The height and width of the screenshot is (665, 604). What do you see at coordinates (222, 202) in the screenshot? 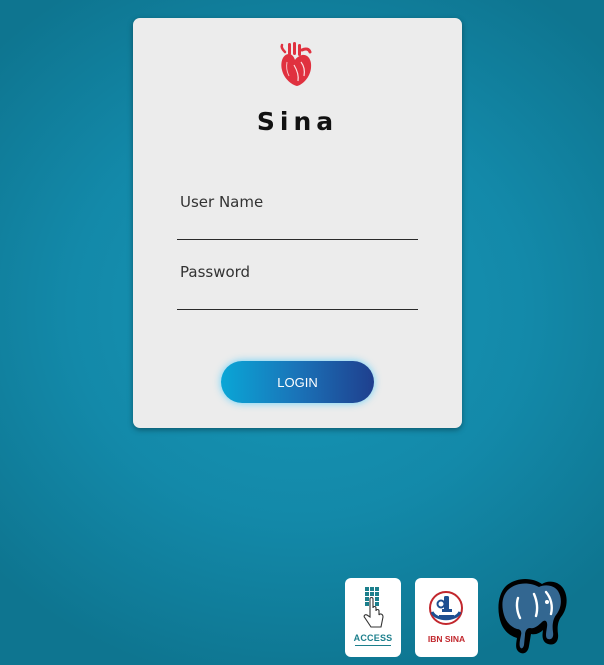
I see `username-label: User Name` at bounding box center [222, 202].